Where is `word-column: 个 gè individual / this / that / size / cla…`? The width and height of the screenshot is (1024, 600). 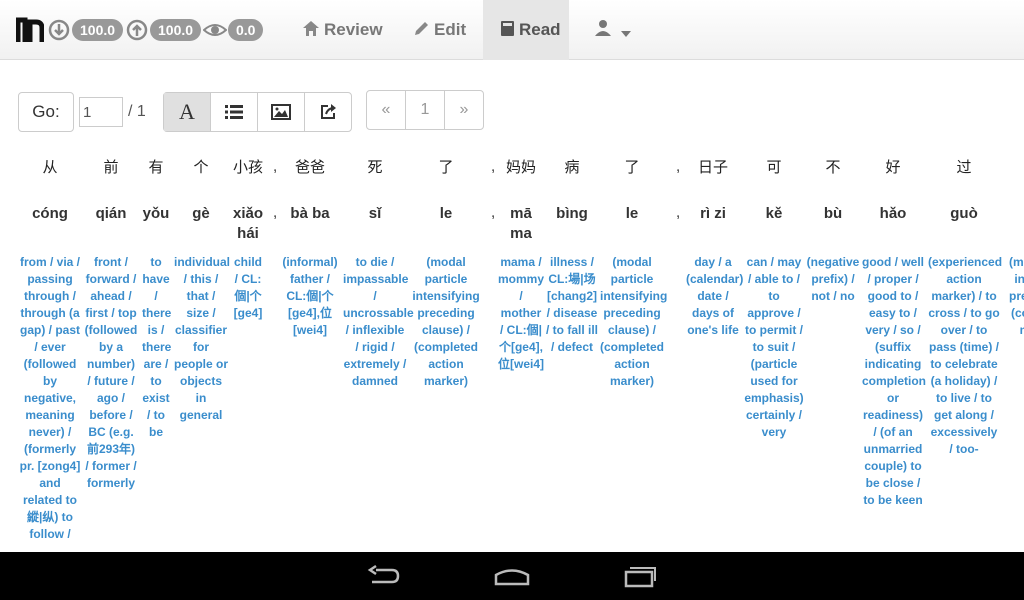
word-column: 个 gè individual / this / that / size / cla… is located at coordinates (202, 291).